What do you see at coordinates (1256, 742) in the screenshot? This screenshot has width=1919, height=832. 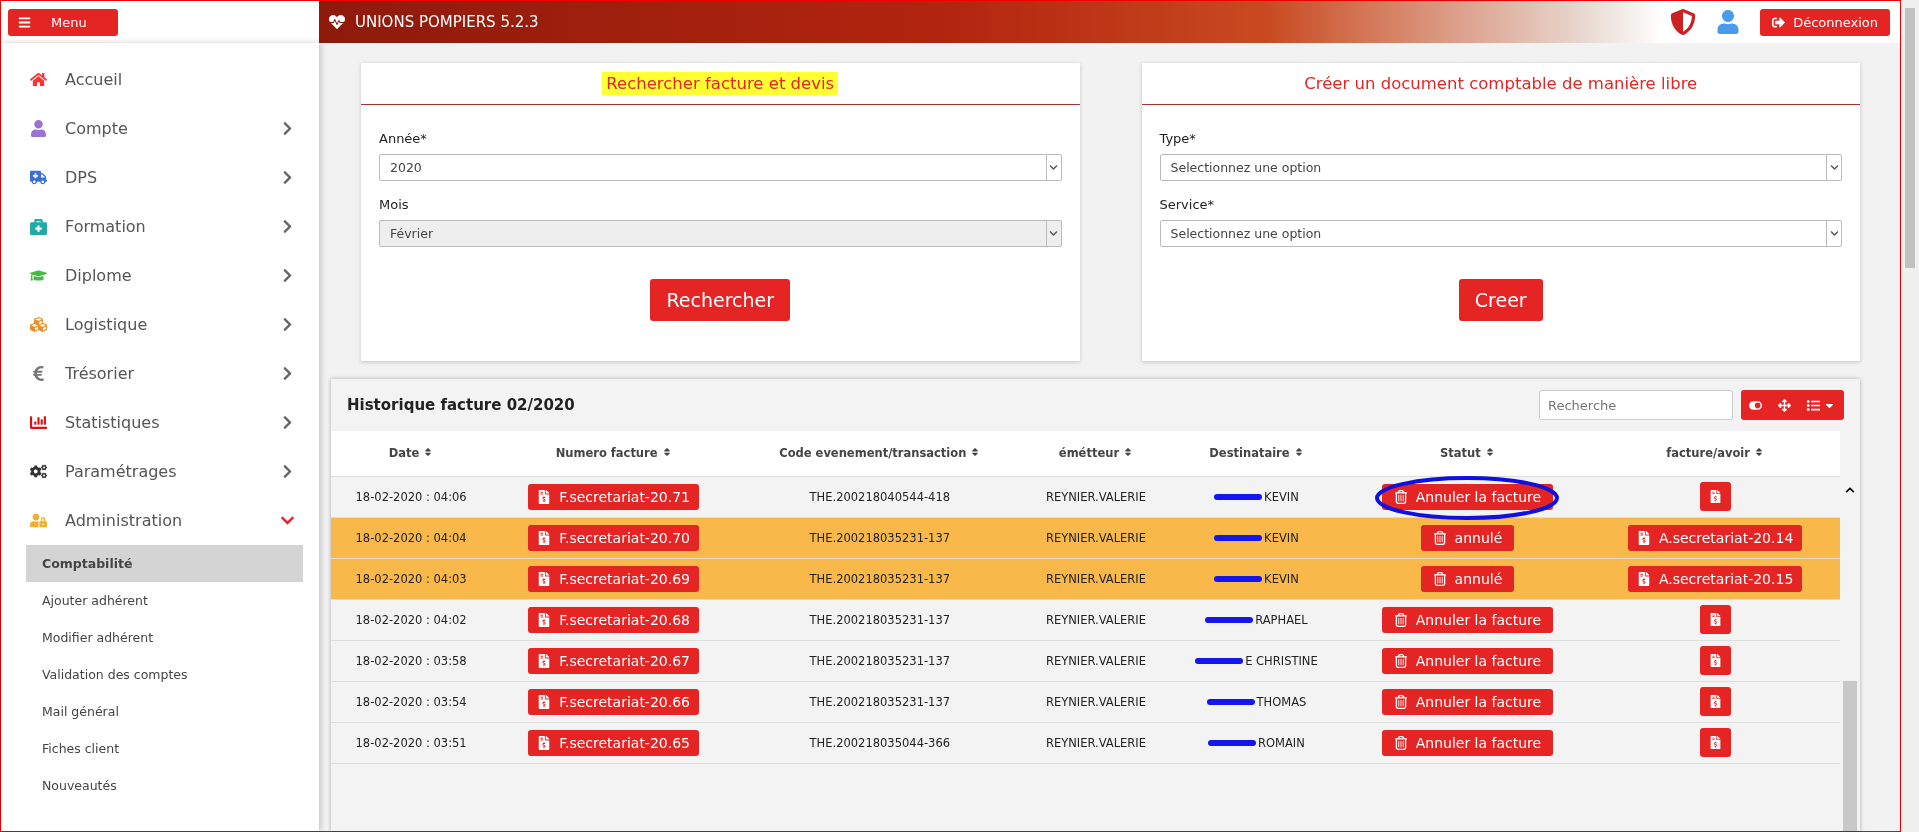 I see `table-cell: ROMAIN` at bounding box center [1256, 742].